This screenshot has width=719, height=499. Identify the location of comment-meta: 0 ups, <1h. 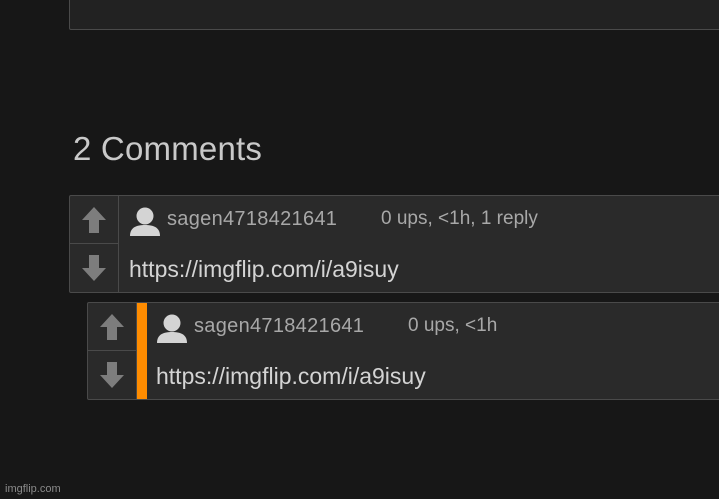
(453, 325).